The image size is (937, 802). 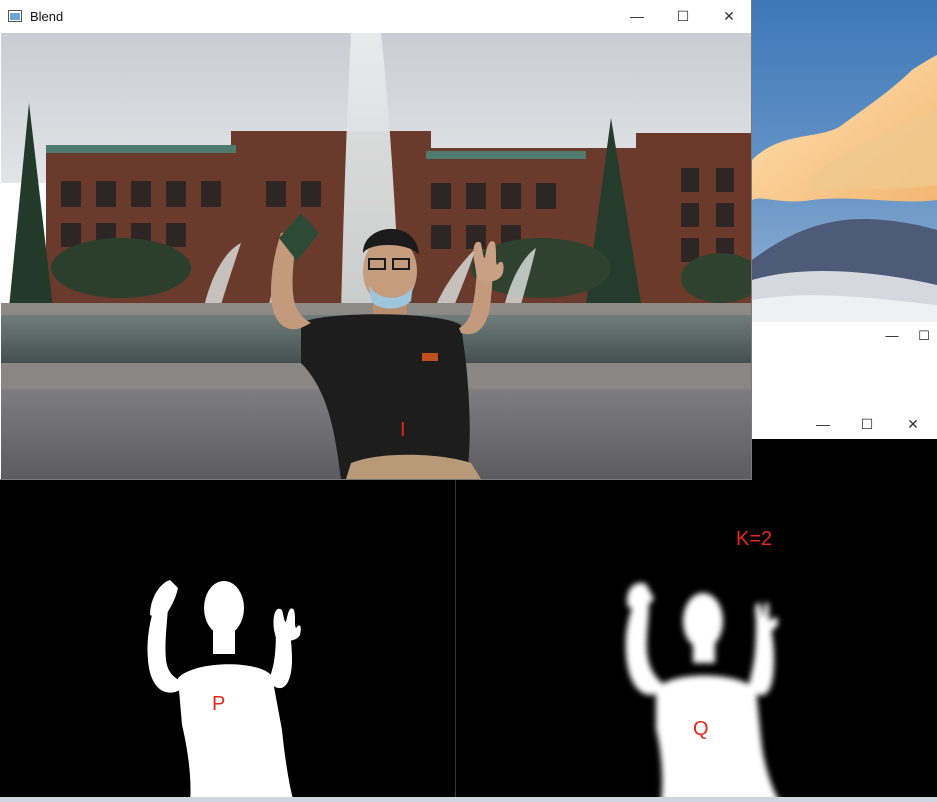 What do you see at coordinates (403, 430) in the screenshot?
I see `blend-label: I` at bounding box center [403, 430].